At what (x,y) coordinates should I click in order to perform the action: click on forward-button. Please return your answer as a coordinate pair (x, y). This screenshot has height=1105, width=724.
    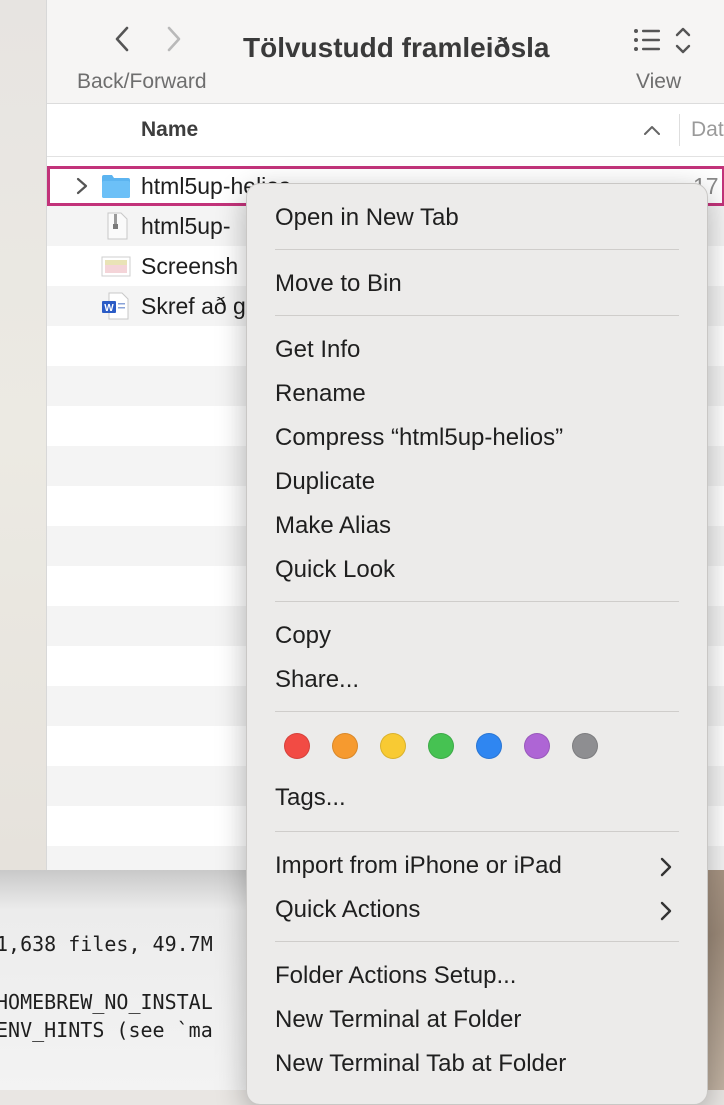
    Looking at the image, I should click on (174, 39).